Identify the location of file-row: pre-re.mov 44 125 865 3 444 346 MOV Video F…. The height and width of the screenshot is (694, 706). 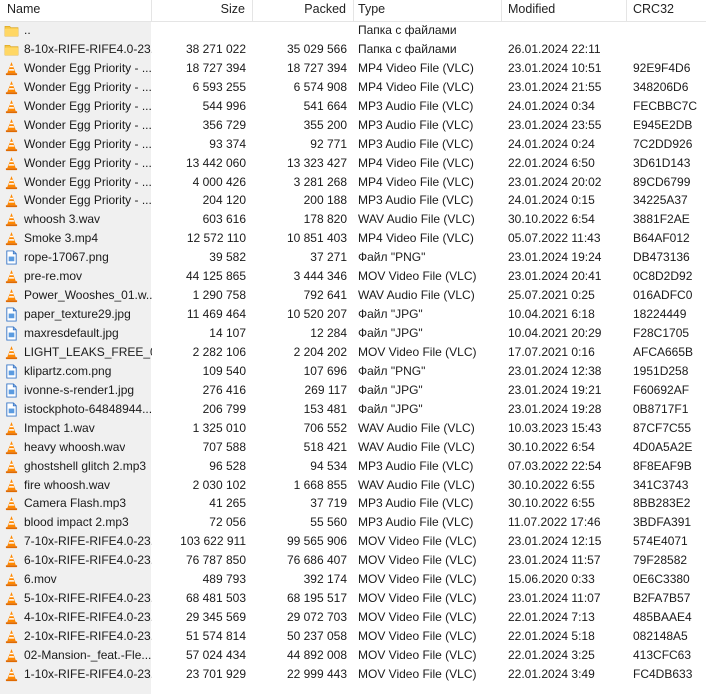
(353, 276).